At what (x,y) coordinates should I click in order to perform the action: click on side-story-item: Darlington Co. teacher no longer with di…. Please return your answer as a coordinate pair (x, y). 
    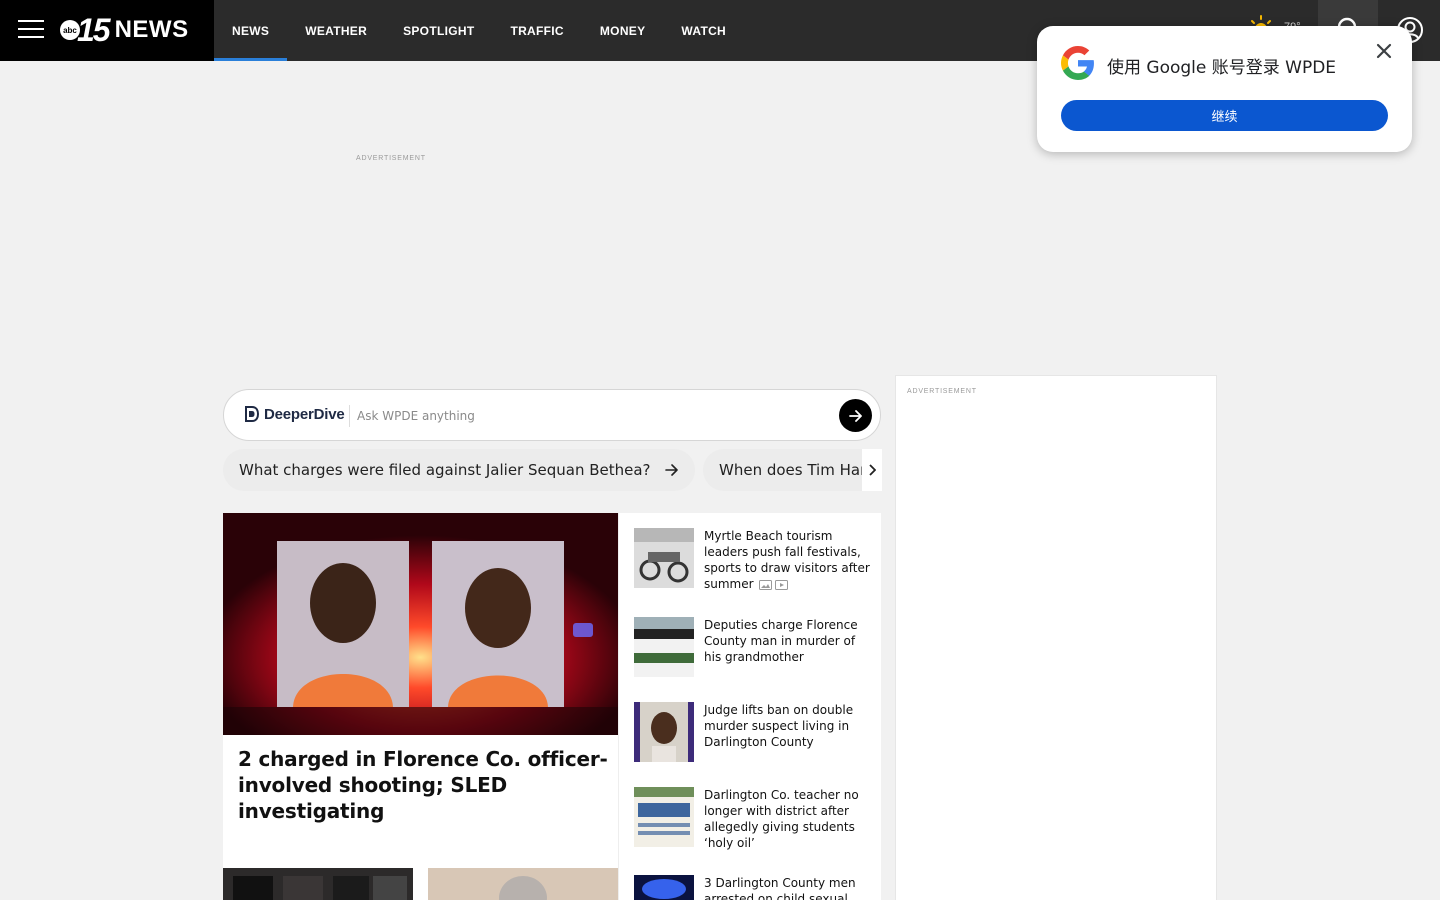
    Looking at the image, I should click on (754, 819).